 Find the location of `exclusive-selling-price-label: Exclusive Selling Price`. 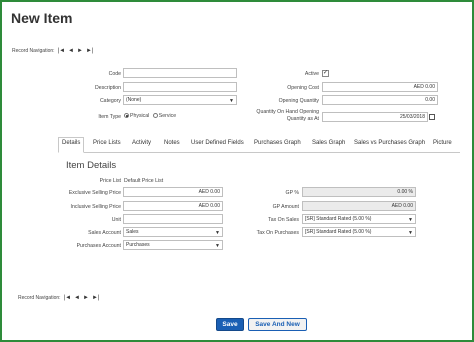

exclusive-selling-price-label: Exclusive Selling Price is located at coordinates (94, 193).